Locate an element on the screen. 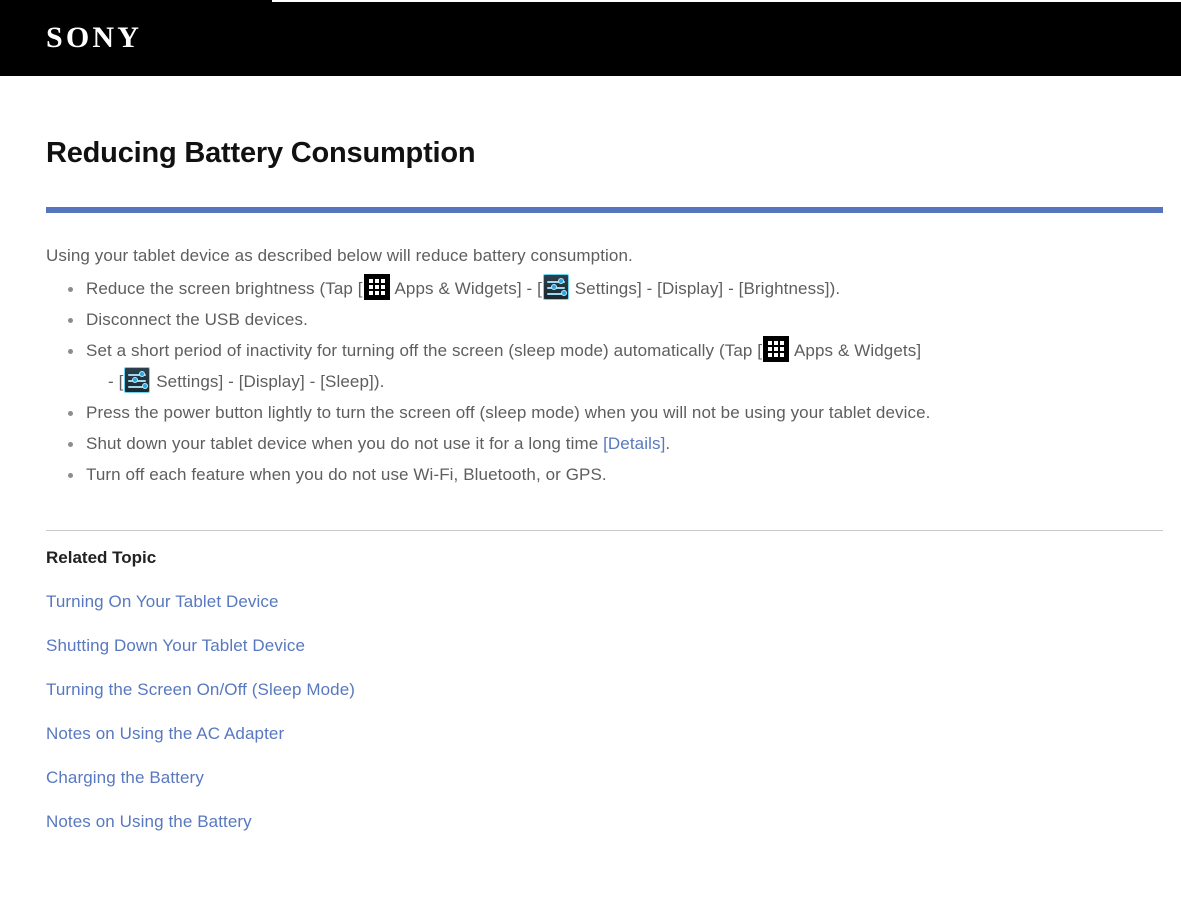  related-link-shutting-down: Shutting Down Your Tablet Device is located at coordinates (175, 645).